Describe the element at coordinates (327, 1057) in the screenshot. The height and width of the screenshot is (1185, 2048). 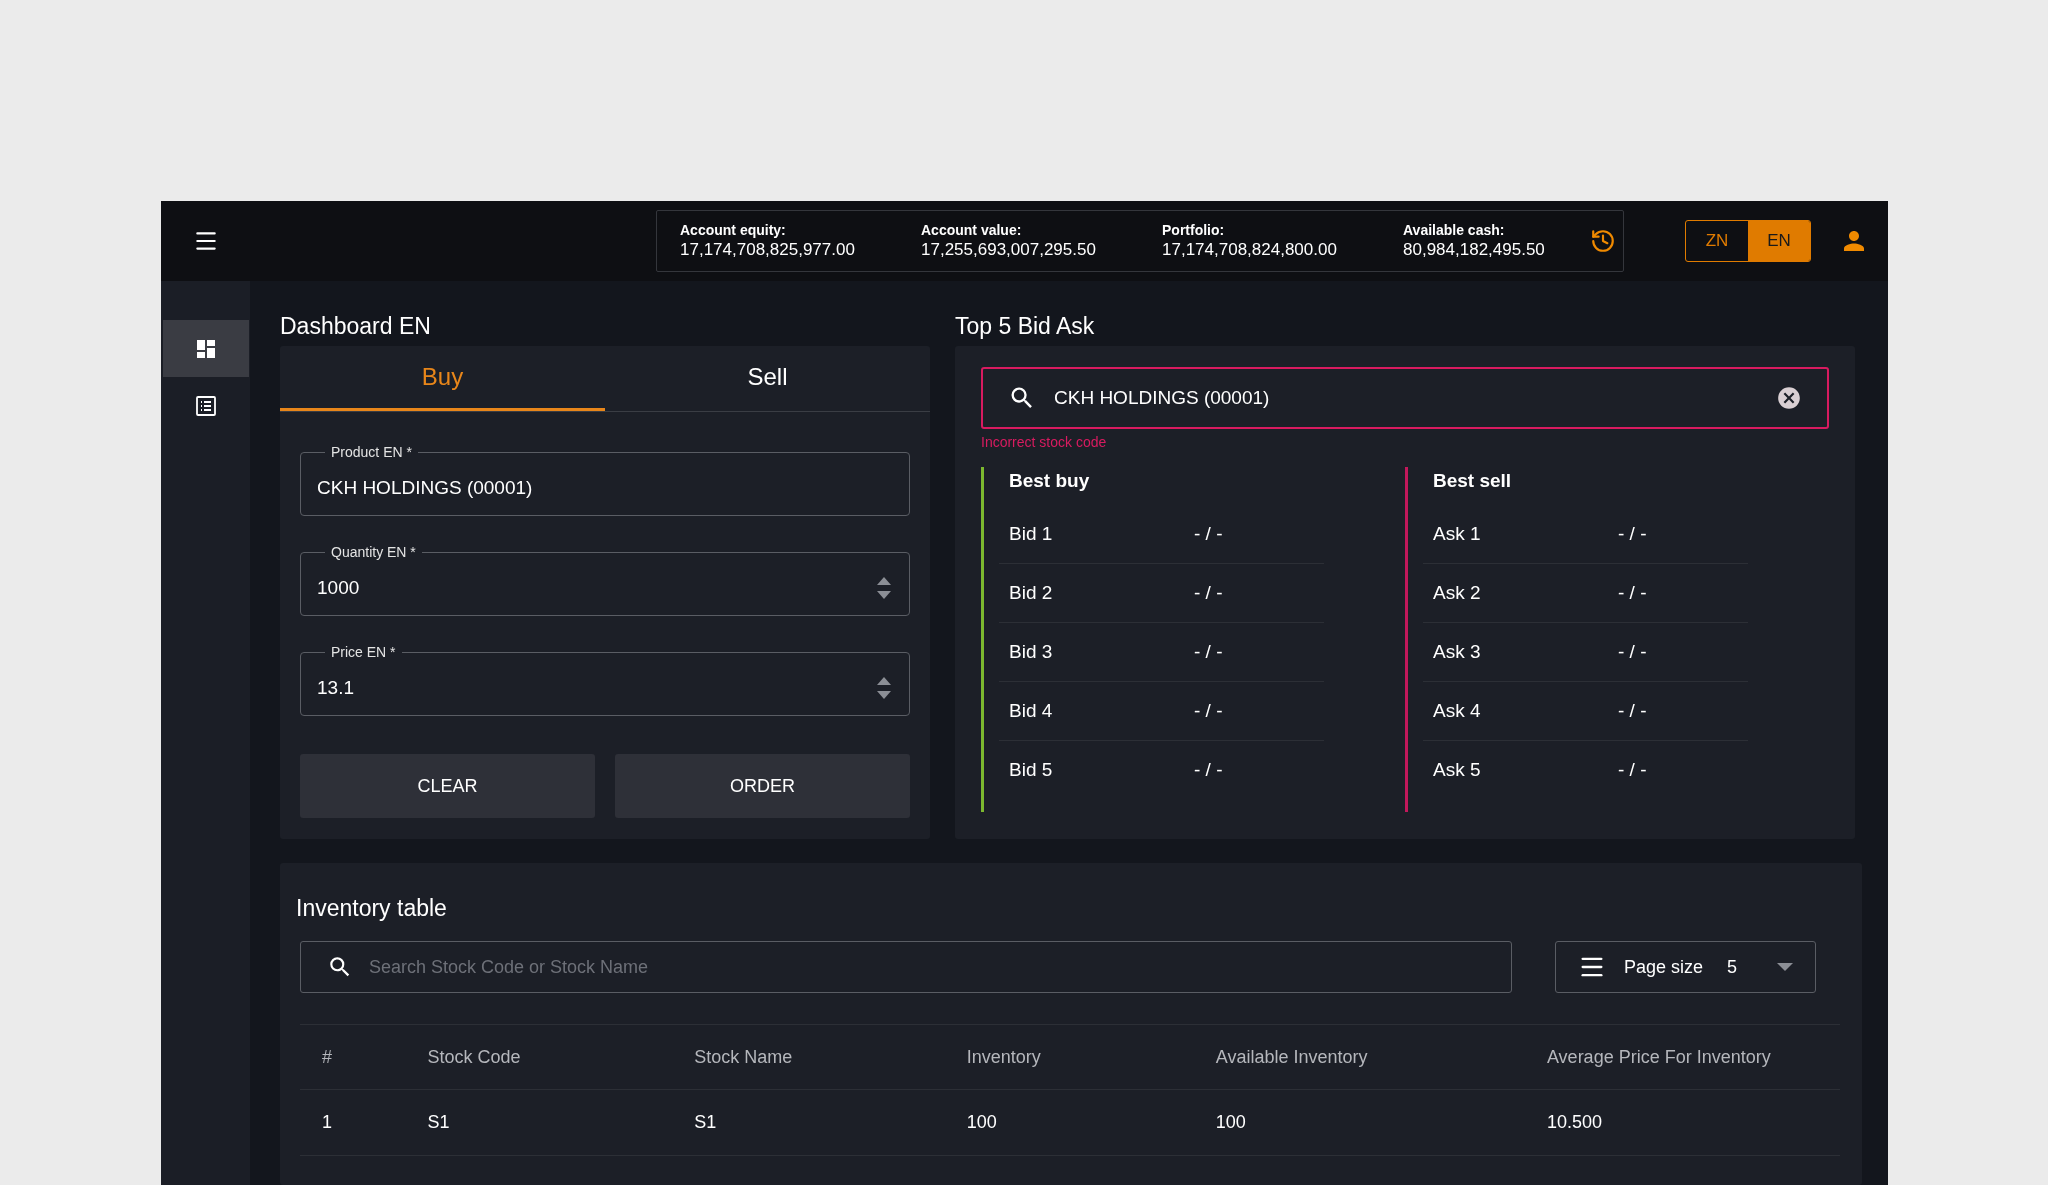
I see `column-header: #` at that location.